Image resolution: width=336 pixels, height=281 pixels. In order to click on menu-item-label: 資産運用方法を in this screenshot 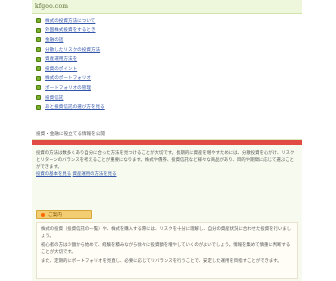, I will do `click(61, 59)`.